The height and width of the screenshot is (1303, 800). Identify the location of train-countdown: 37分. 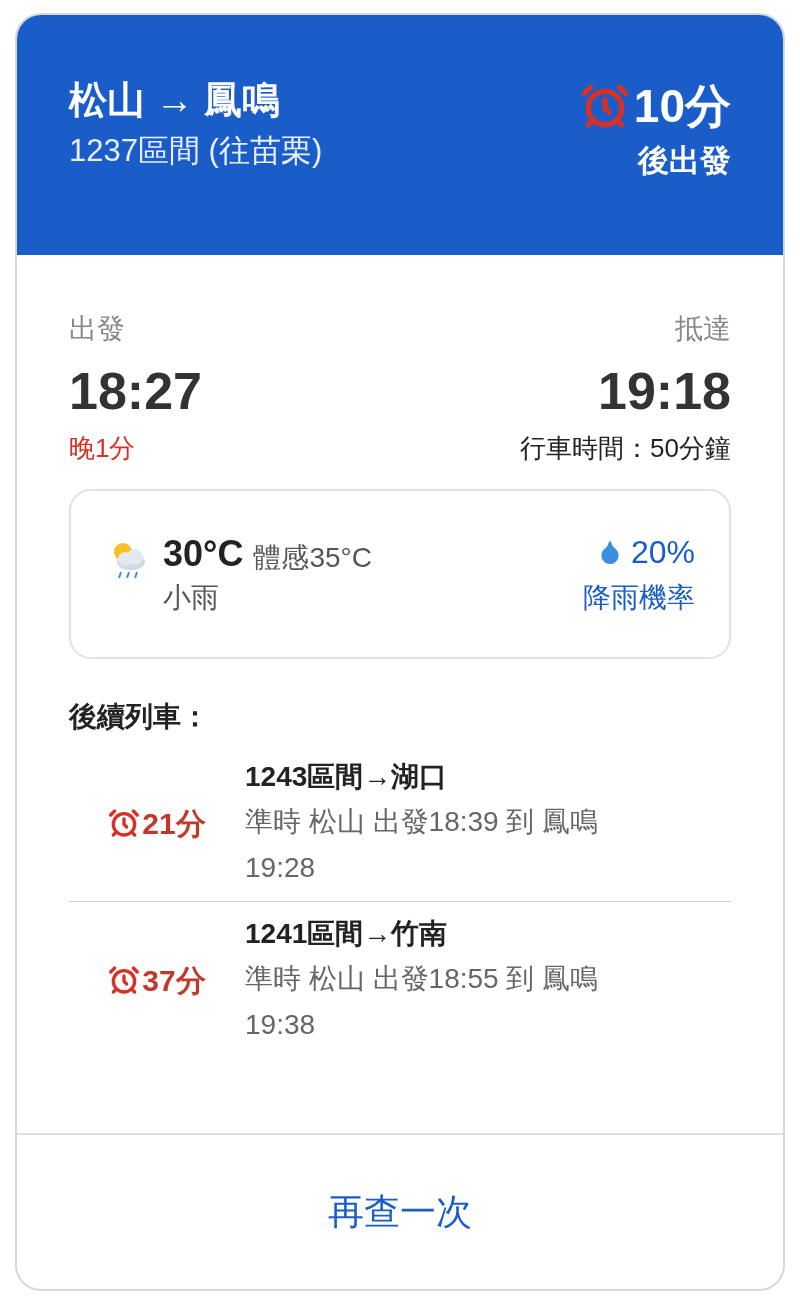
(174, 980).